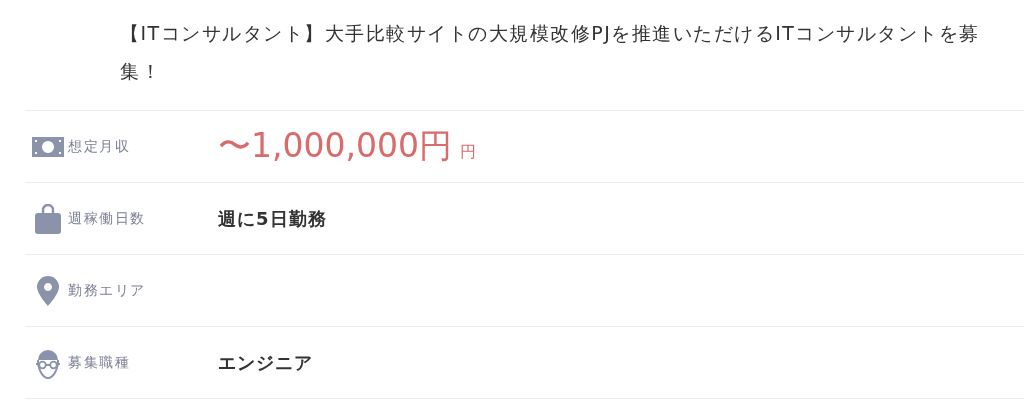 This screenshot has height=408, width=1024. Describe the element at coordinates (467, 152) in the screenshot. I see `currency-unit: 円` at that location.